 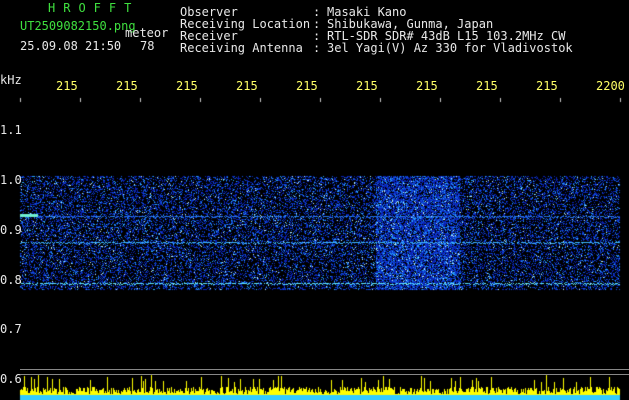 I want to click on freq-tick-label: 0.9, so click(x=11, y=230).